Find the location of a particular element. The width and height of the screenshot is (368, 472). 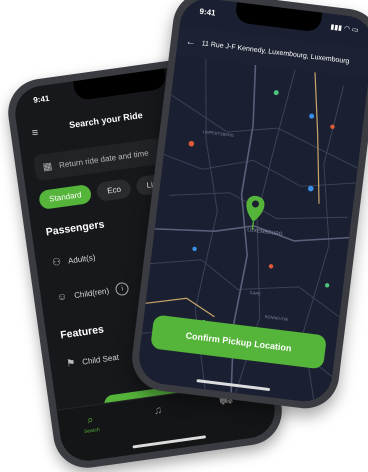

nav-search-label: Search is located at coordinates (92, 431).